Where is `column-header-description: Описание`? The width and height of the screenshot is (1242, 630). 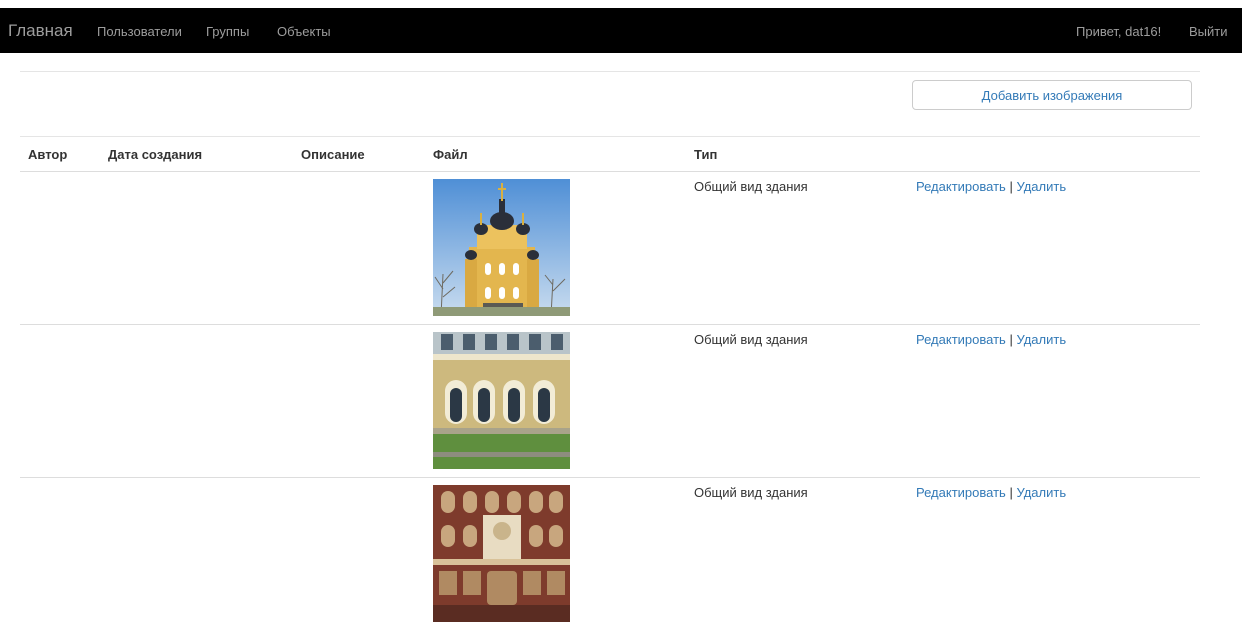
column-header-description: Описание is located at coordinates (359, 154).